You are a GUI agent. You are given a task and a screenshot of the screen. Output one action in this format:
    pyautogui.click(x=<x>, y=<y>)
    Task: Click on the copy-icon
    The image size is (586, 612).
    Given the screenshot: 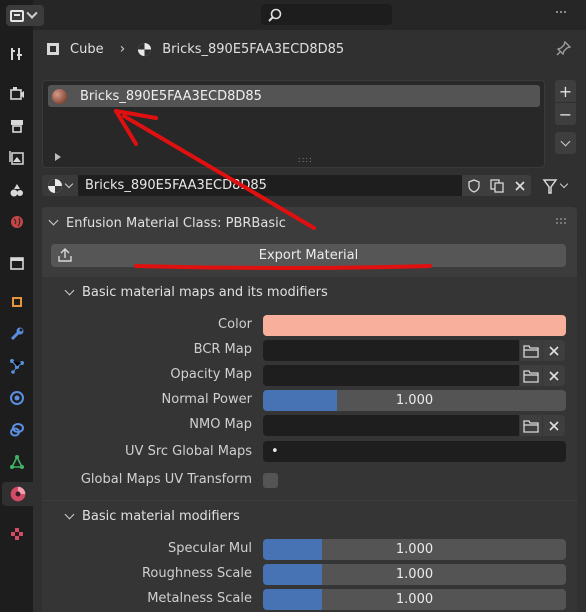 What is the action you would take?
    pyautogui.click(x=496, y=185)
    